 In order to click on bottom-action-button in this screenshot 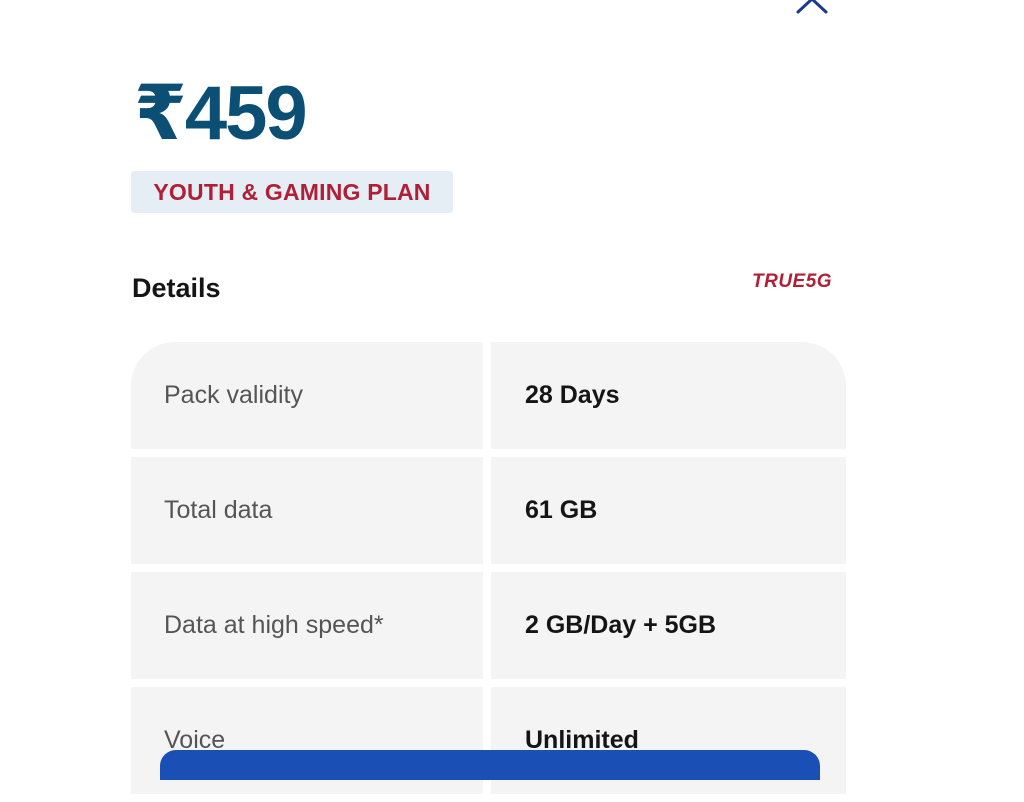, I will do `click(490, 765)`.